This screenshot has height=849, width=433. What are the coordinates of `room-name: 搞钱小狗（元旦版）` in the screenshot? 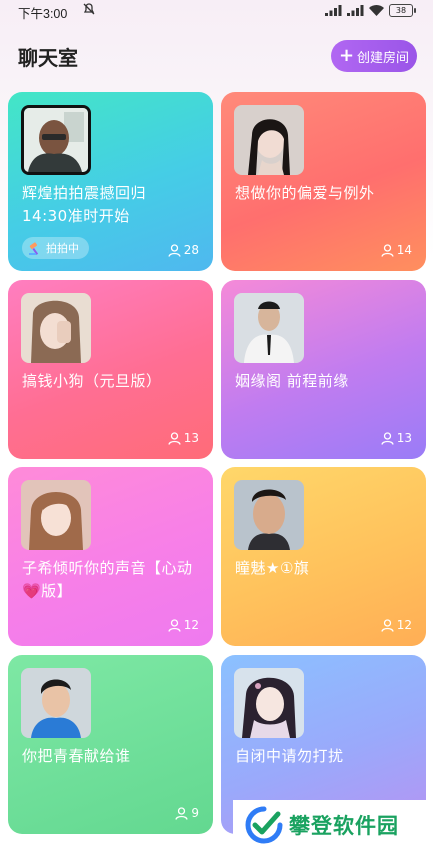 It's located at (92, 381).